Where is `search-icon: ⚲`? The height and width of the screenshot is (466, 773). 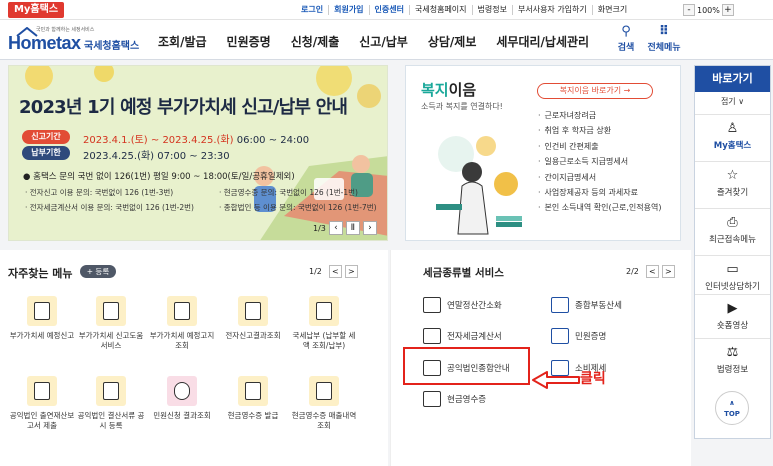 search-icon: ⚲ is located at coordinates (626, 31).